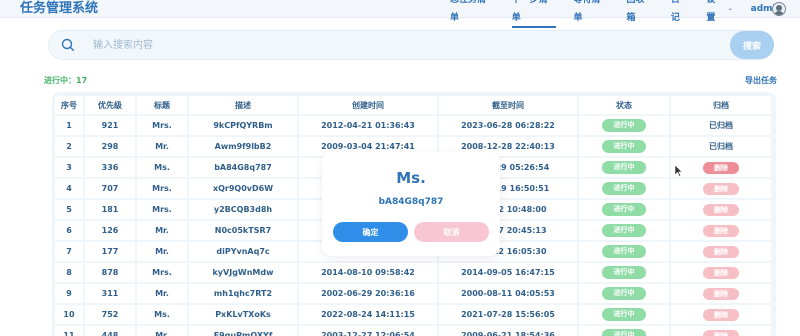  I want to click on cell-priority: 177, so click(111, 251).